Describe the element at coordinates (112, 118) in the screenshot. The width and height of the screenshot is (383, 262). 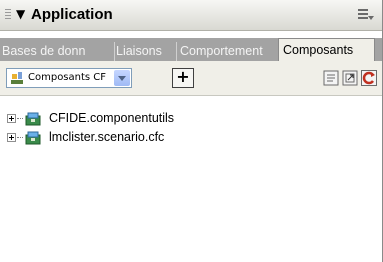
I see `tree-item-label: CFIDE.componentutils` at that location.